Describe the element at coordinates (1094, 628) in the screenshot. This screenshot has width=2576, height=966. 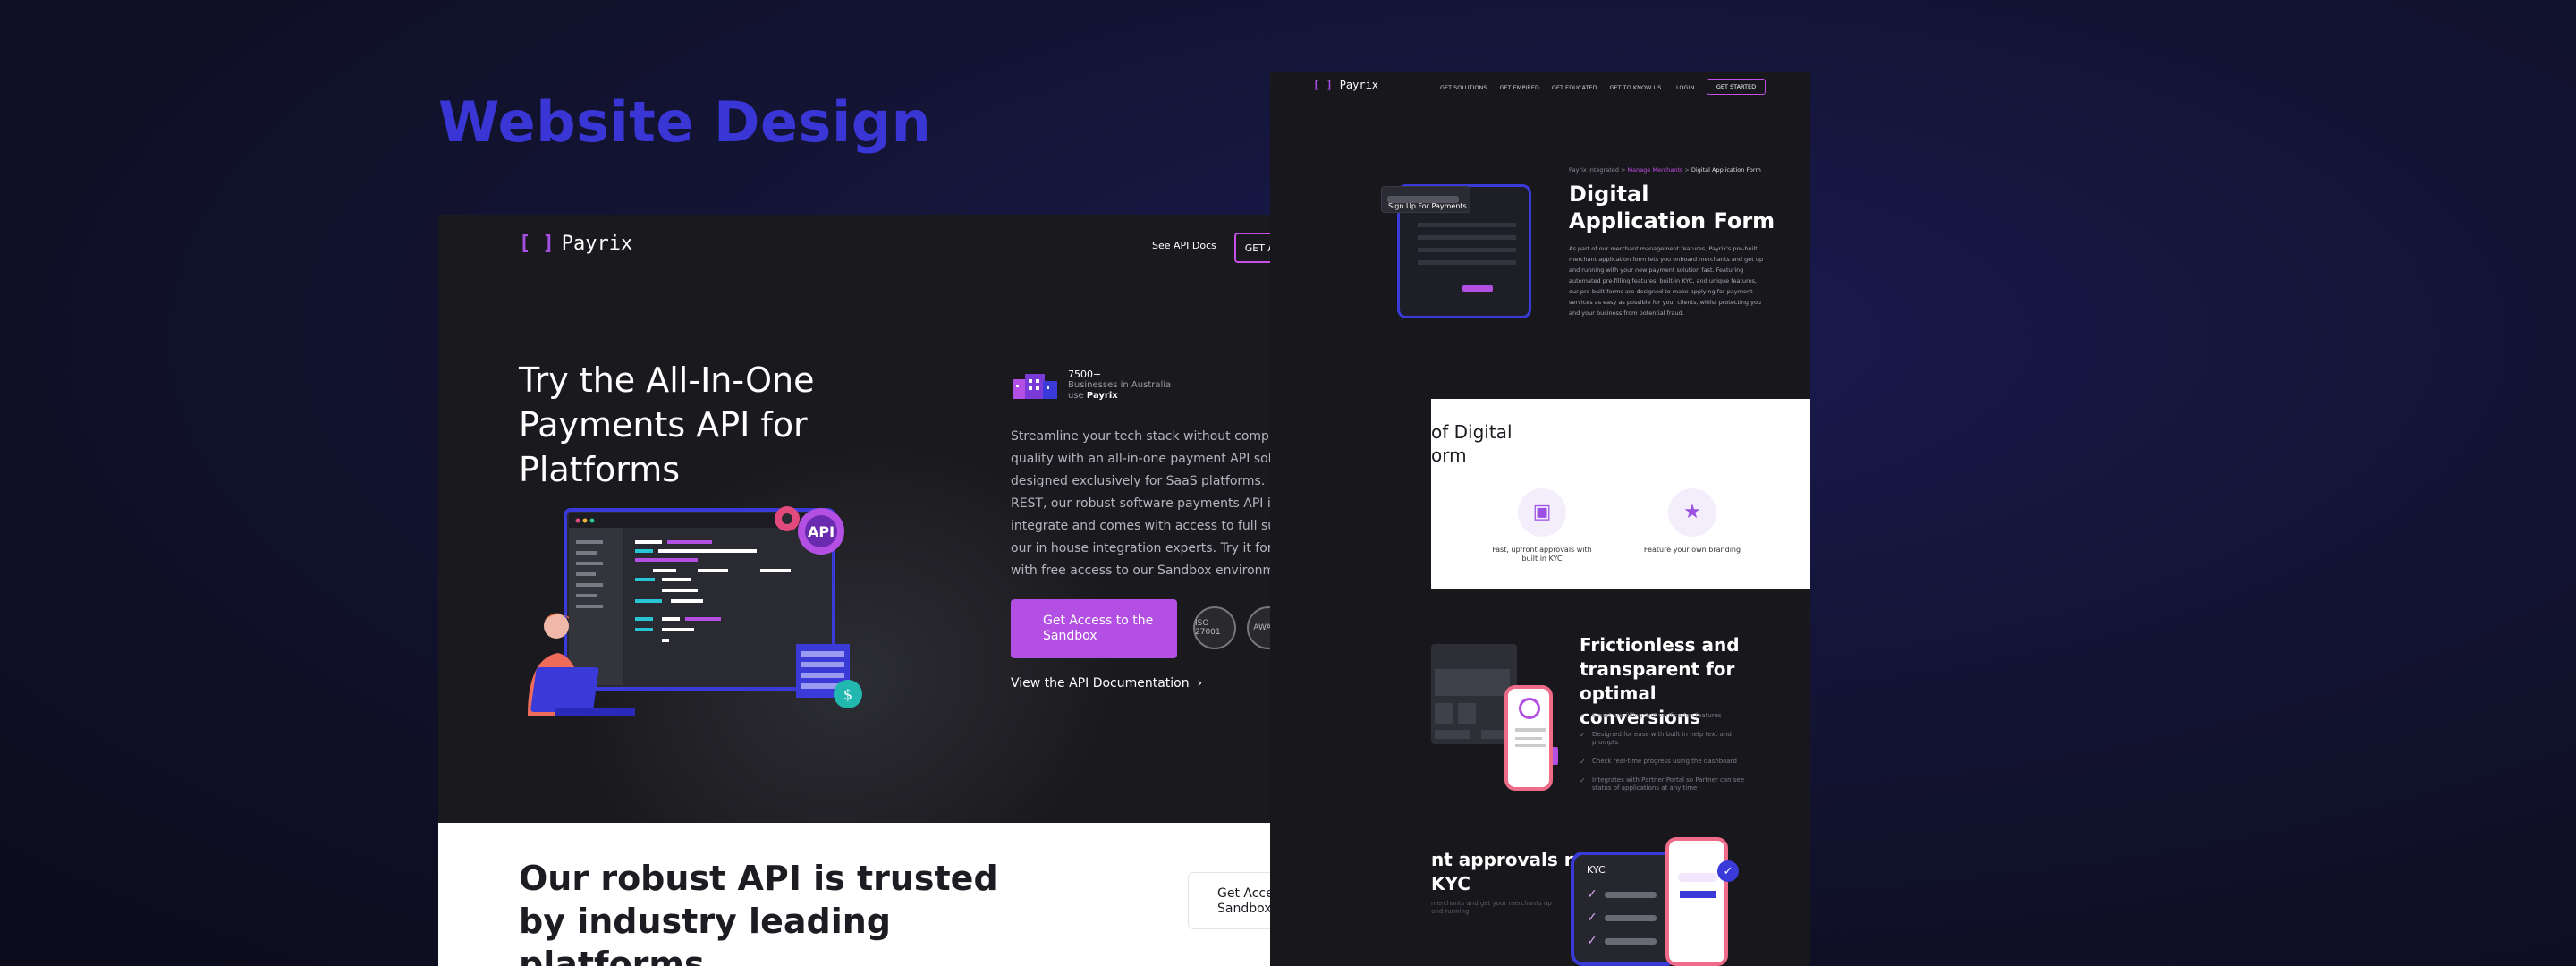
I see `get-sandbox-access-button: Get Access to the Sandbox` at that location.